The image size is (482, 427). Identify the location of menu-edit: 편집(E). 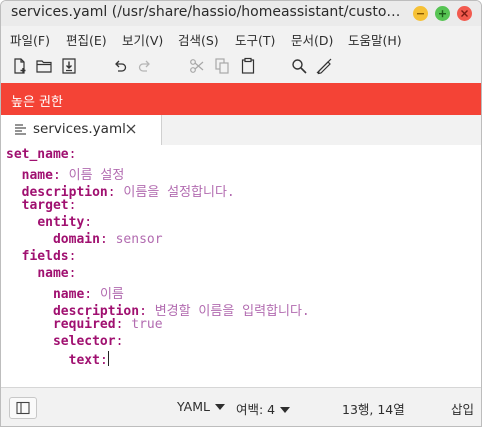
(86, 39).